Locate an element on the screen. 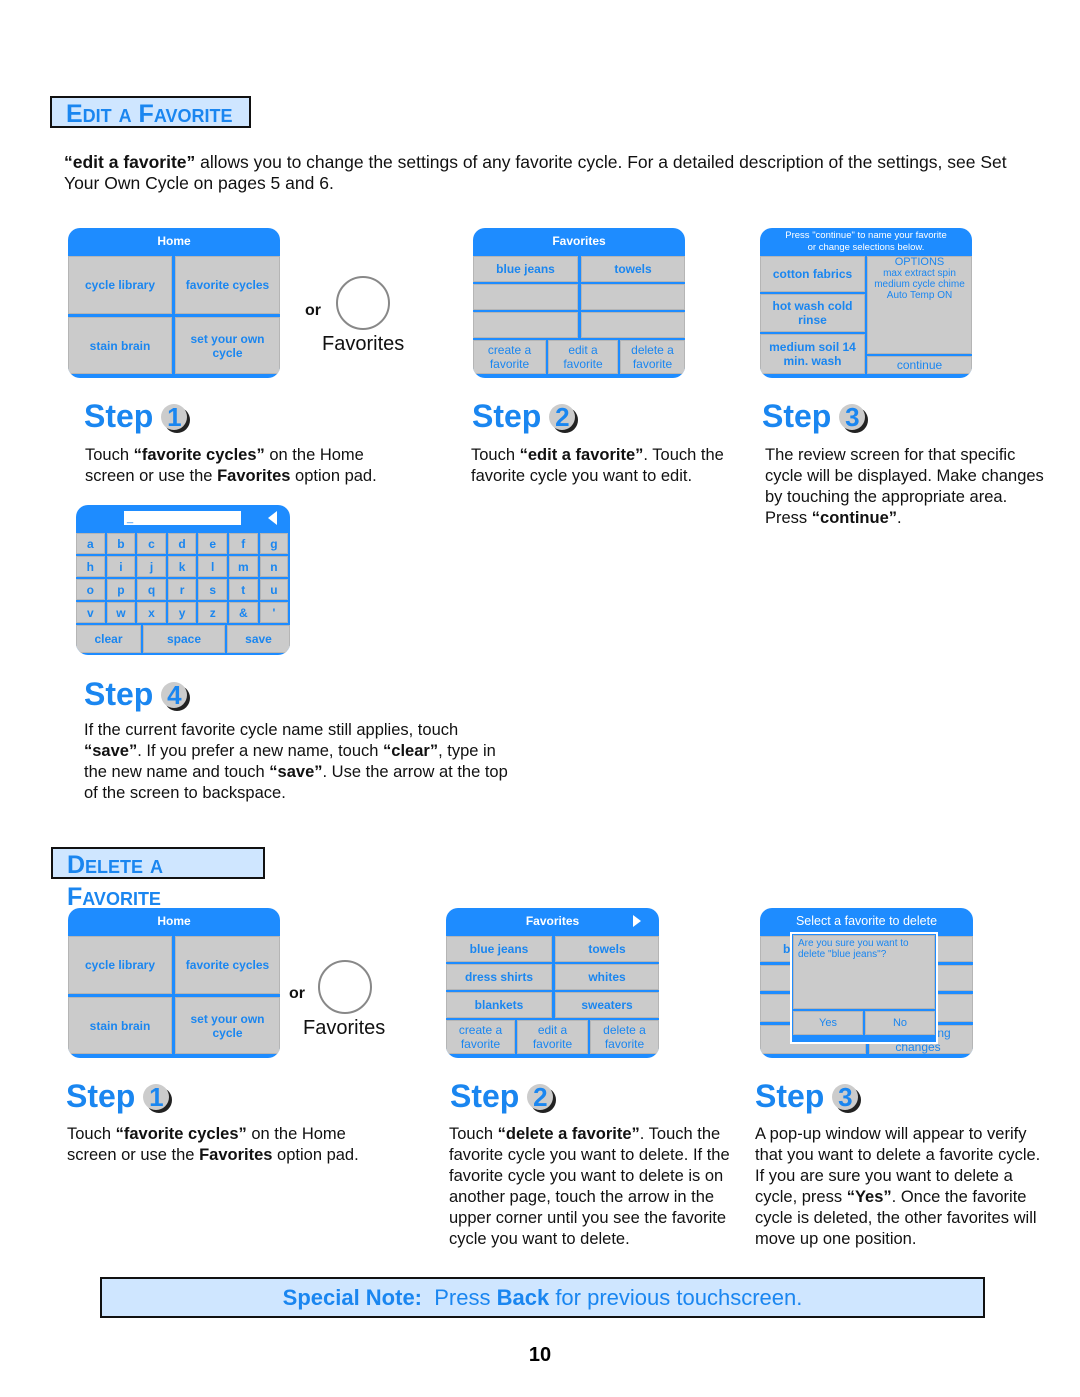  yes-button: Yes is located at coordinates (828, 1023).